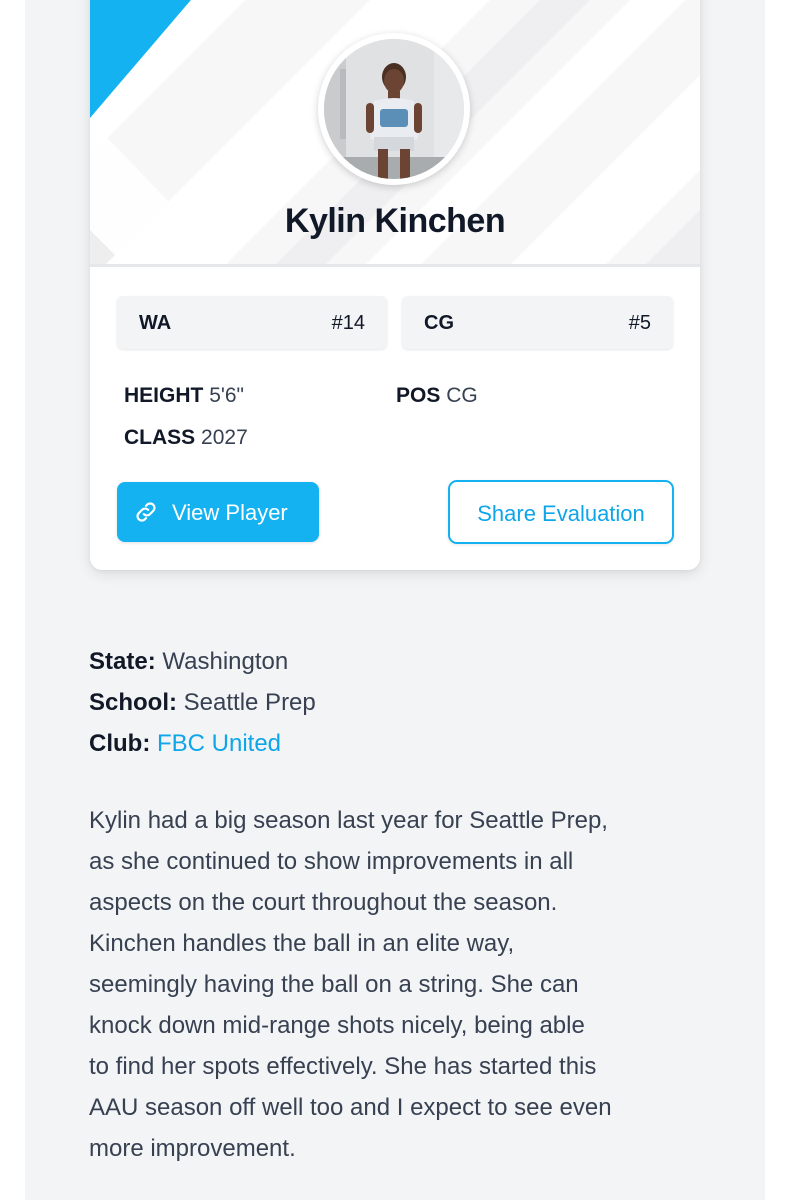  Describe the element at coordinates (249, 702) in the screenshot. I see `school-value: Seattle Prep` at that location.